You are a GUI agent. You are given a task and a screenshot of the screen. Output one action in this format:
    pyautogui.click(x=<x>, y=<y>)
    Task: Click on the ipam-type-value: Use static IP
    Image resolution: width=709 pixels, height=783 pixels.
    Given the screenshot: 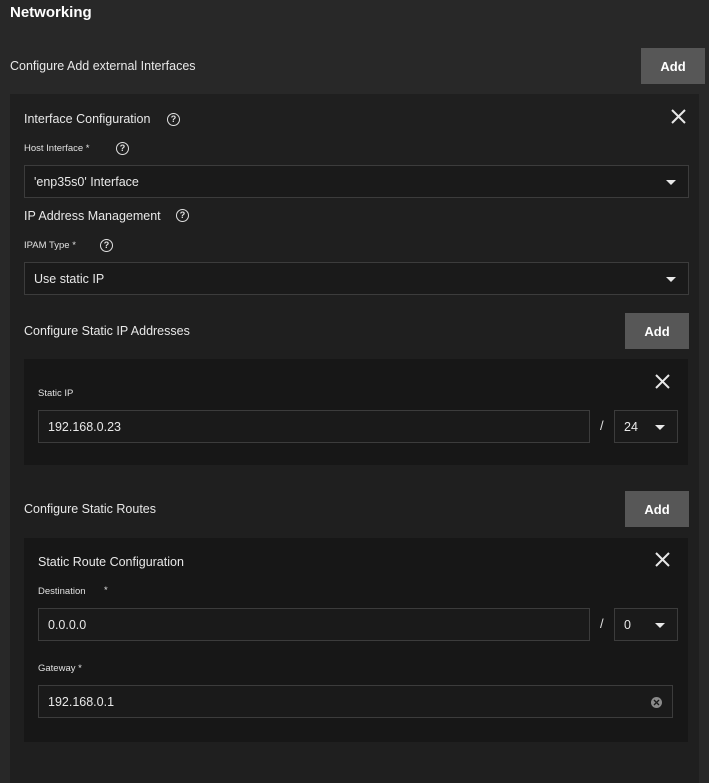 What is the action you would take?
    pyautogui.click(x=69, y=278)
    